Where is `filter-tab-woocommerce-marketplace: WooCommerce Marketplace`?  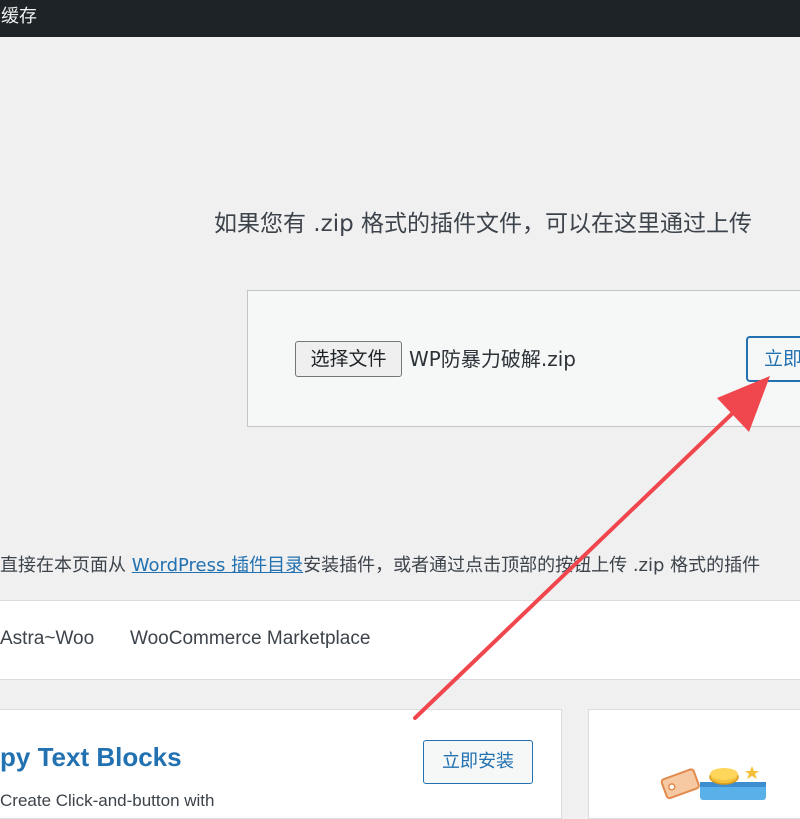
filter-tab-woocommerce-marketplace: WooCommerce Marketplace is located at coordinates (250, 639).